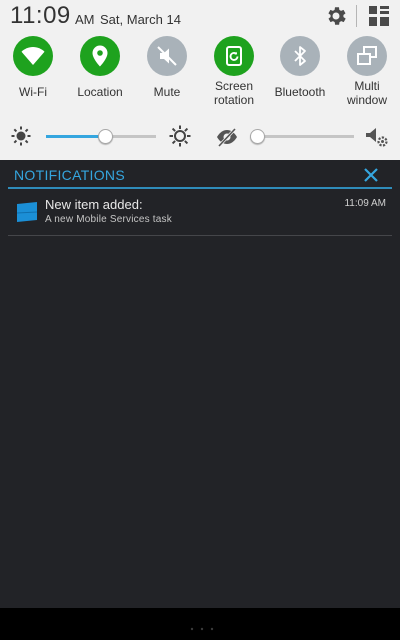 The width and height of the screenshot is (400, 640). Describe the element at coordinates (75, 136) in the screenshot. I see `brightness-slider-fill` at that location.